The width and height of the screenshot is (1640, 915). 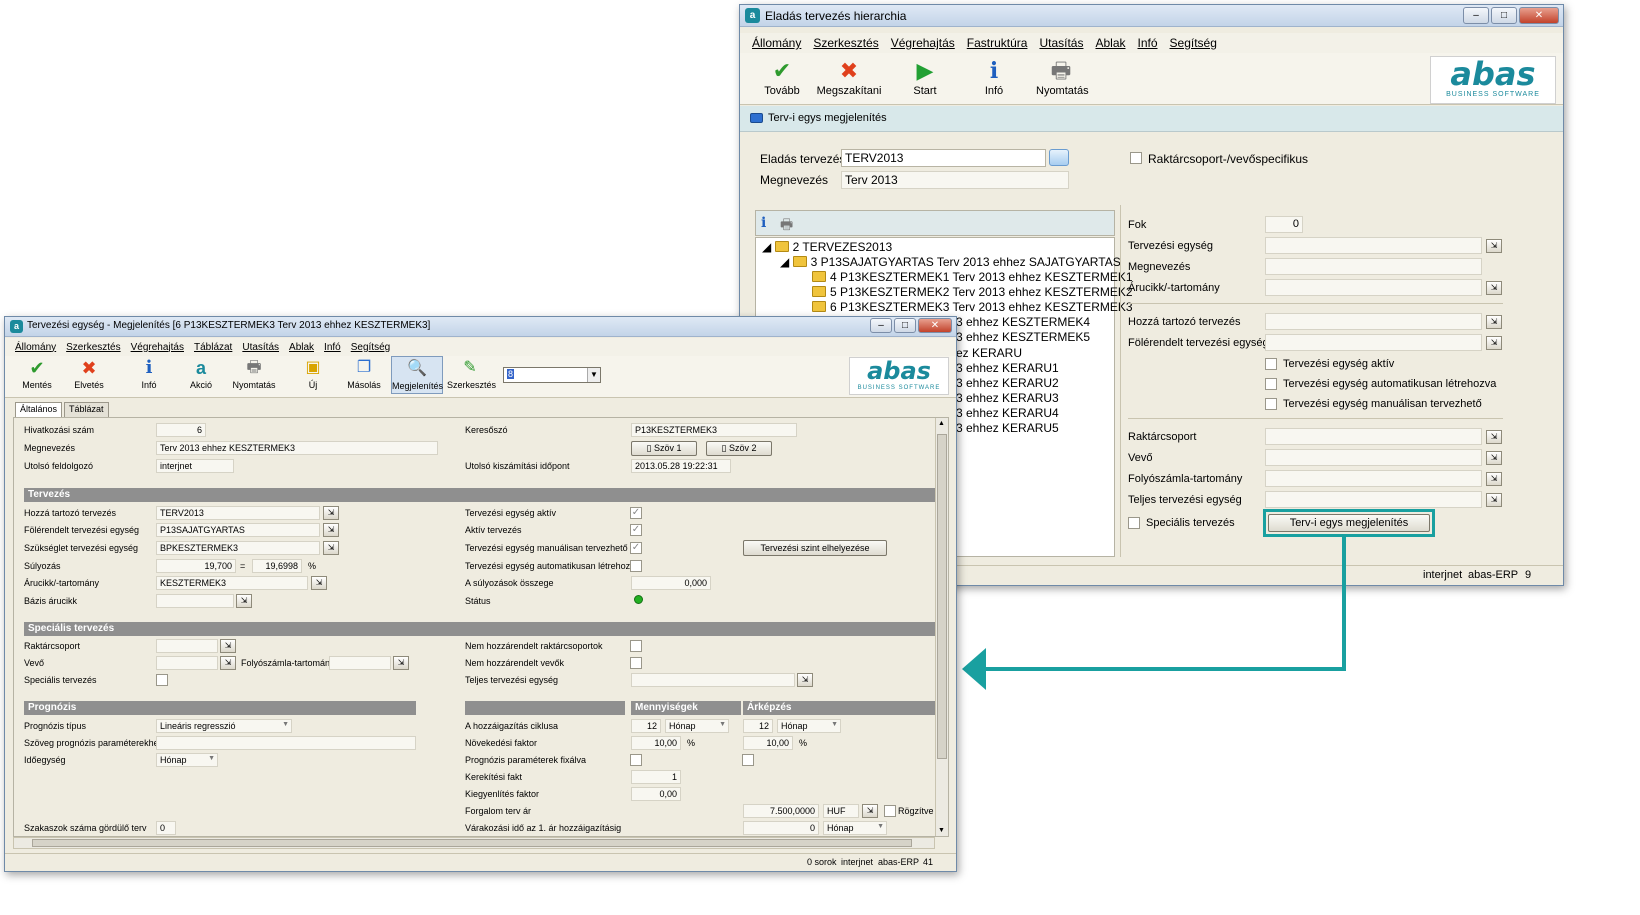 What do you see at coordinates (238, 548) in the screenshot?
I see `szukseglet-field: BPKESZTERMEK3` at bounding box center [238, 548].